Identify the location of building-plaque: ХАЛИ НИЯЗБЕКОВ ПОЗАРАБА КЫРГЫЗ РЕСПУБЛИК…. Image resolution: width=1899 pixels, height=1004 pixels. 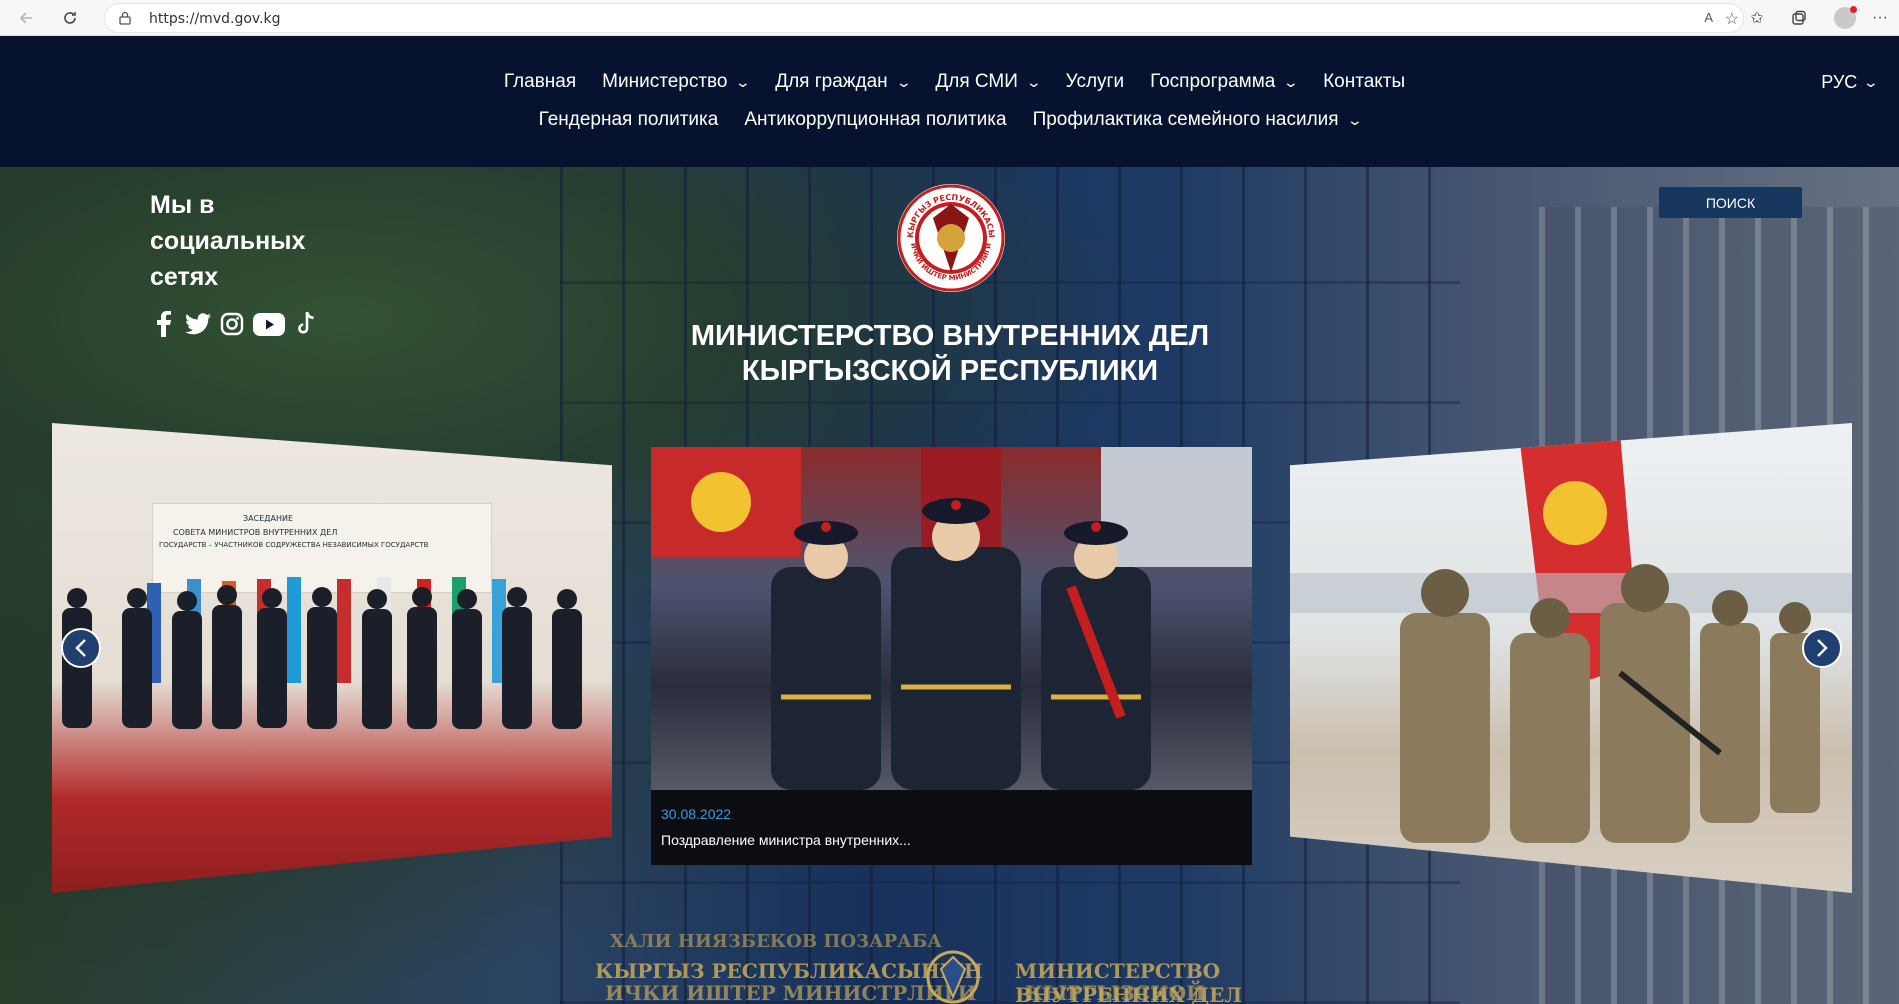
(919, 967).